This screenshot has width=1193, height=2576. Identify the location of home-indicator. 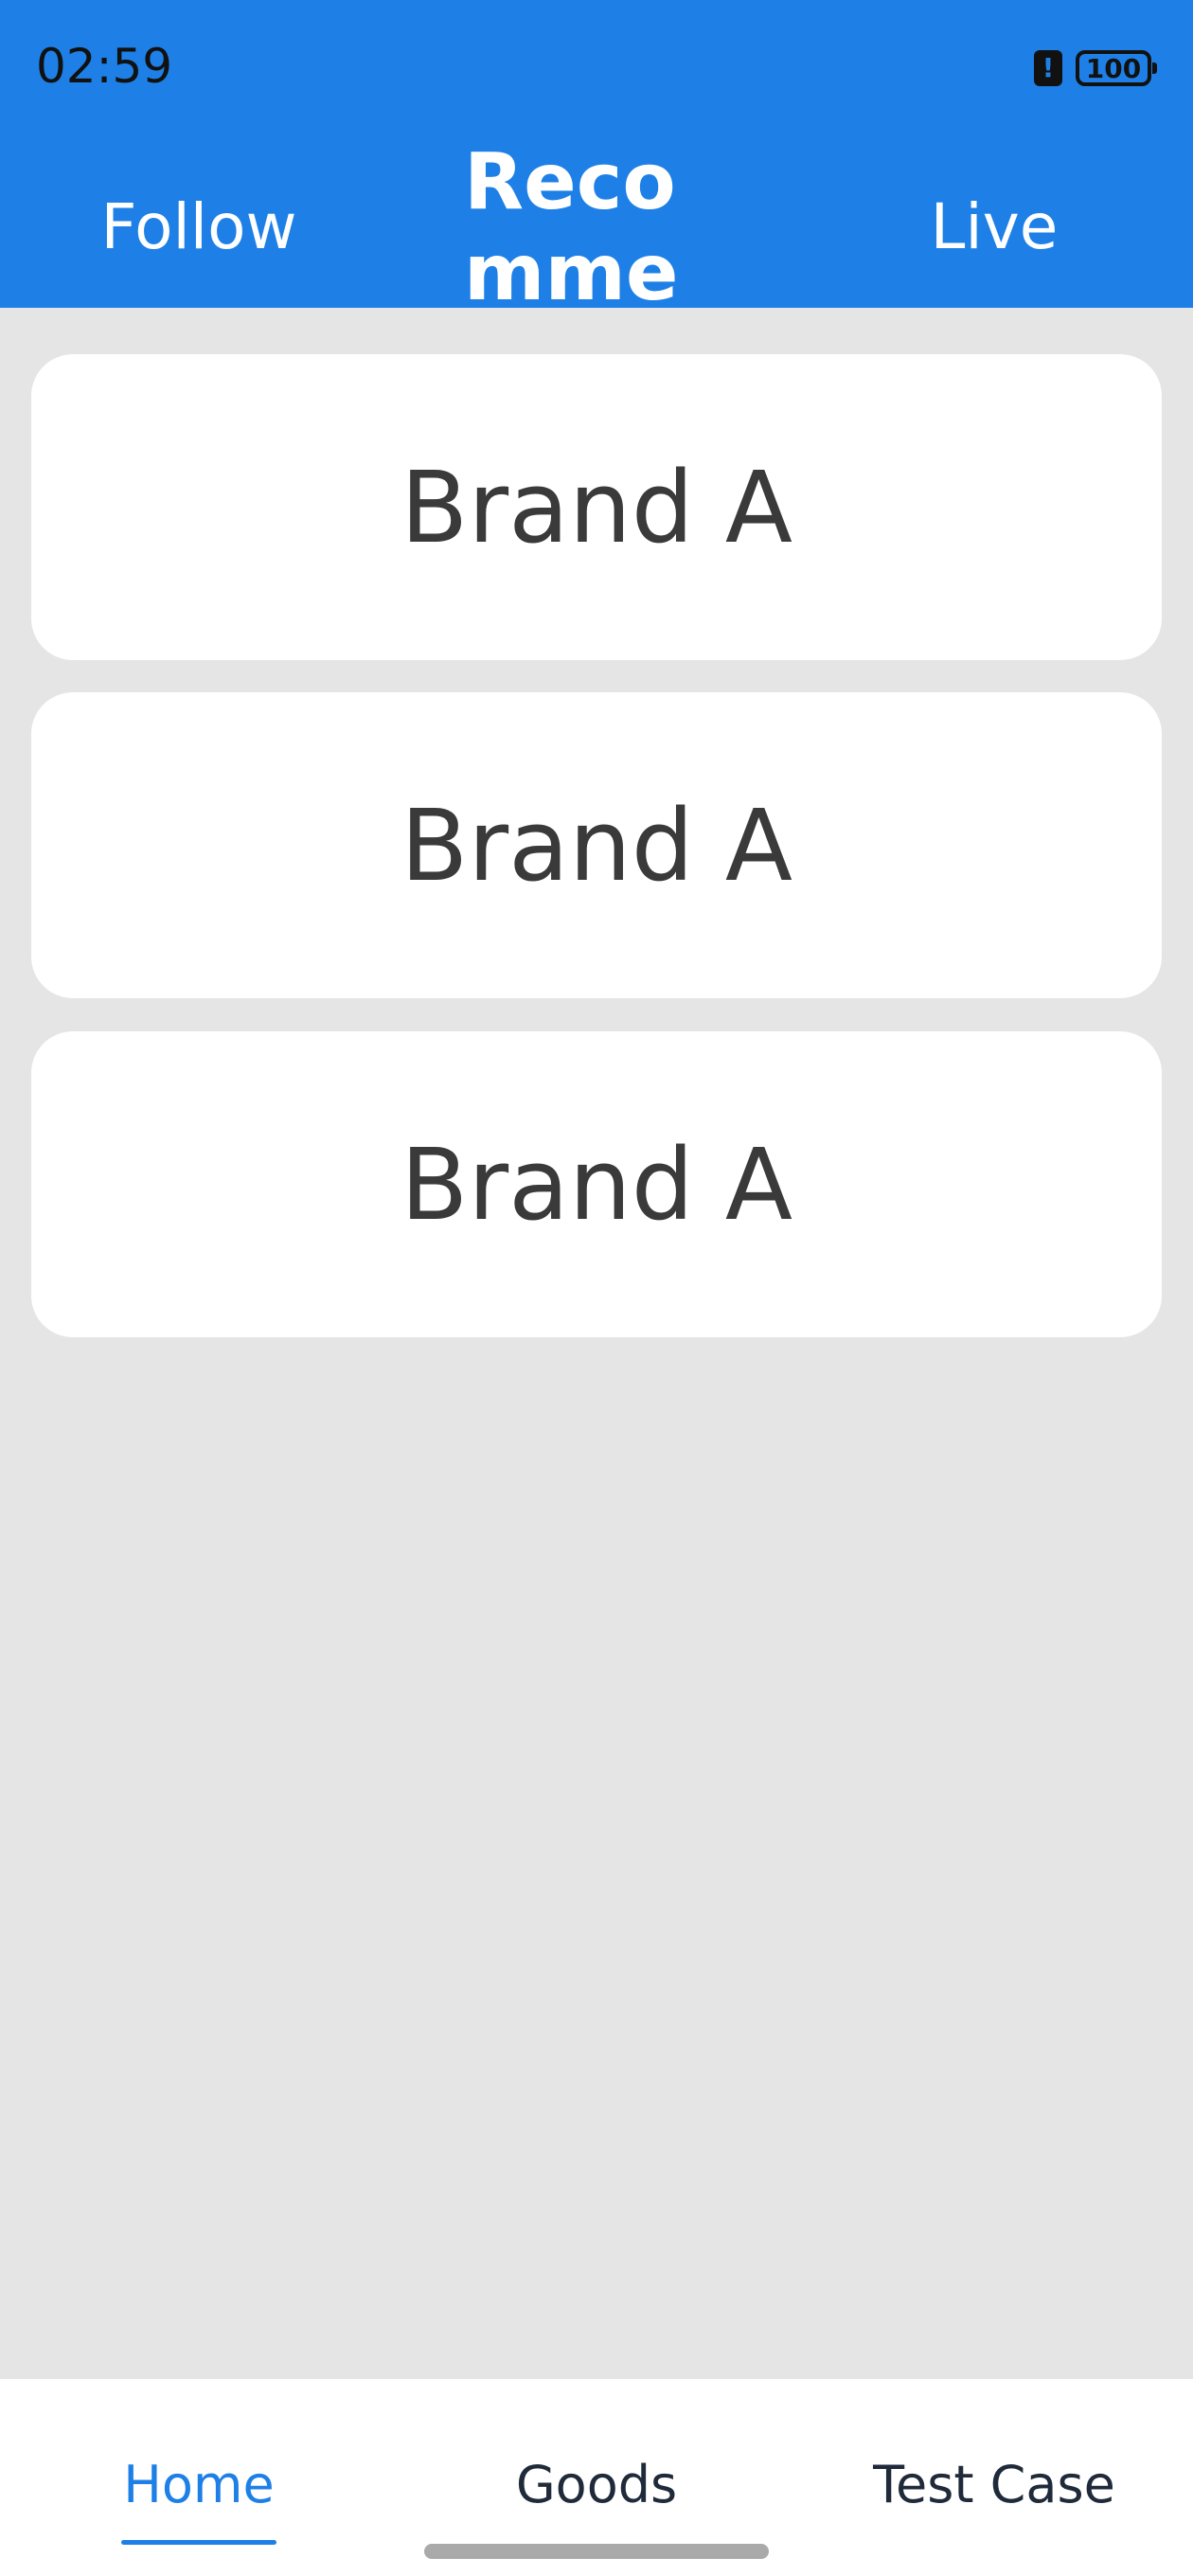
(596, 2551).